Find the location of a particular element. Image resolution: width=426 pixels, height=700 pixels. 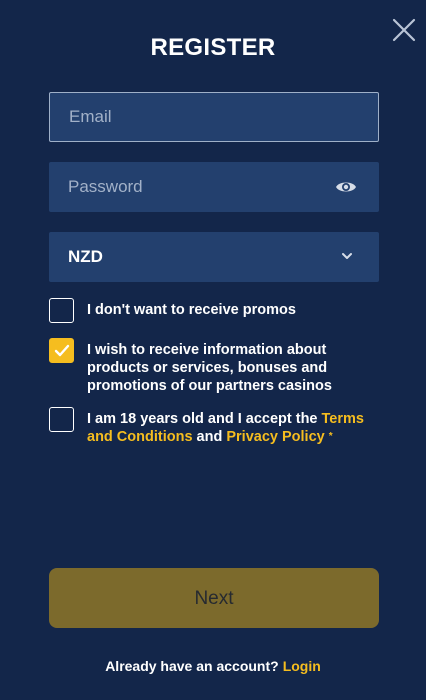

password-field-wrapper is located at coordinates (214, 187).